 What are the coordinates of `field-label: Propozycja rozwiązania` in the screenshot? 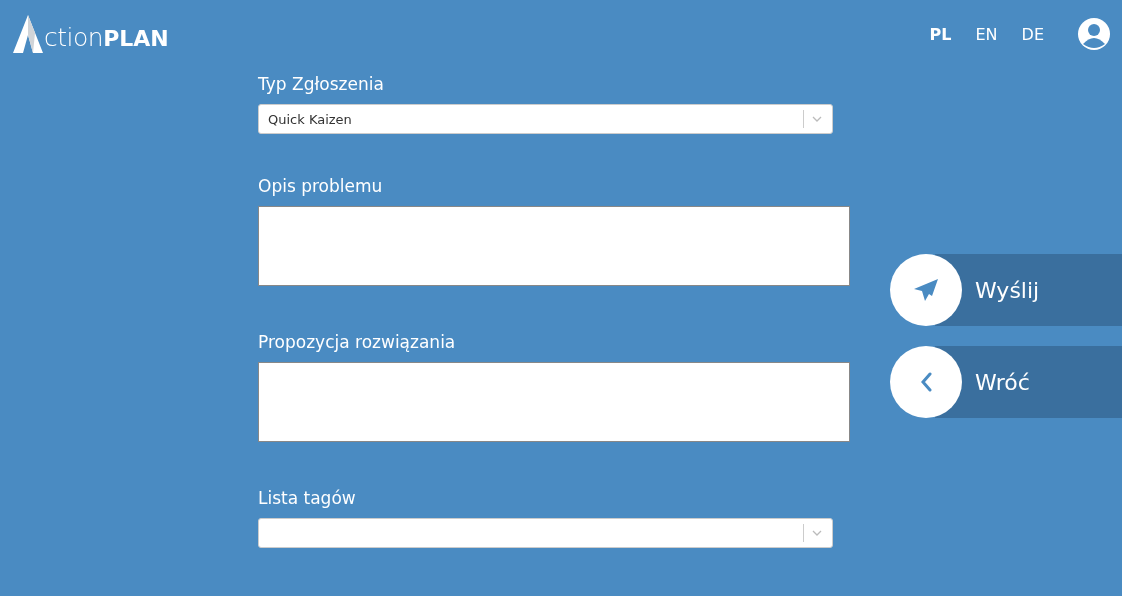 It's located at (357, 342).